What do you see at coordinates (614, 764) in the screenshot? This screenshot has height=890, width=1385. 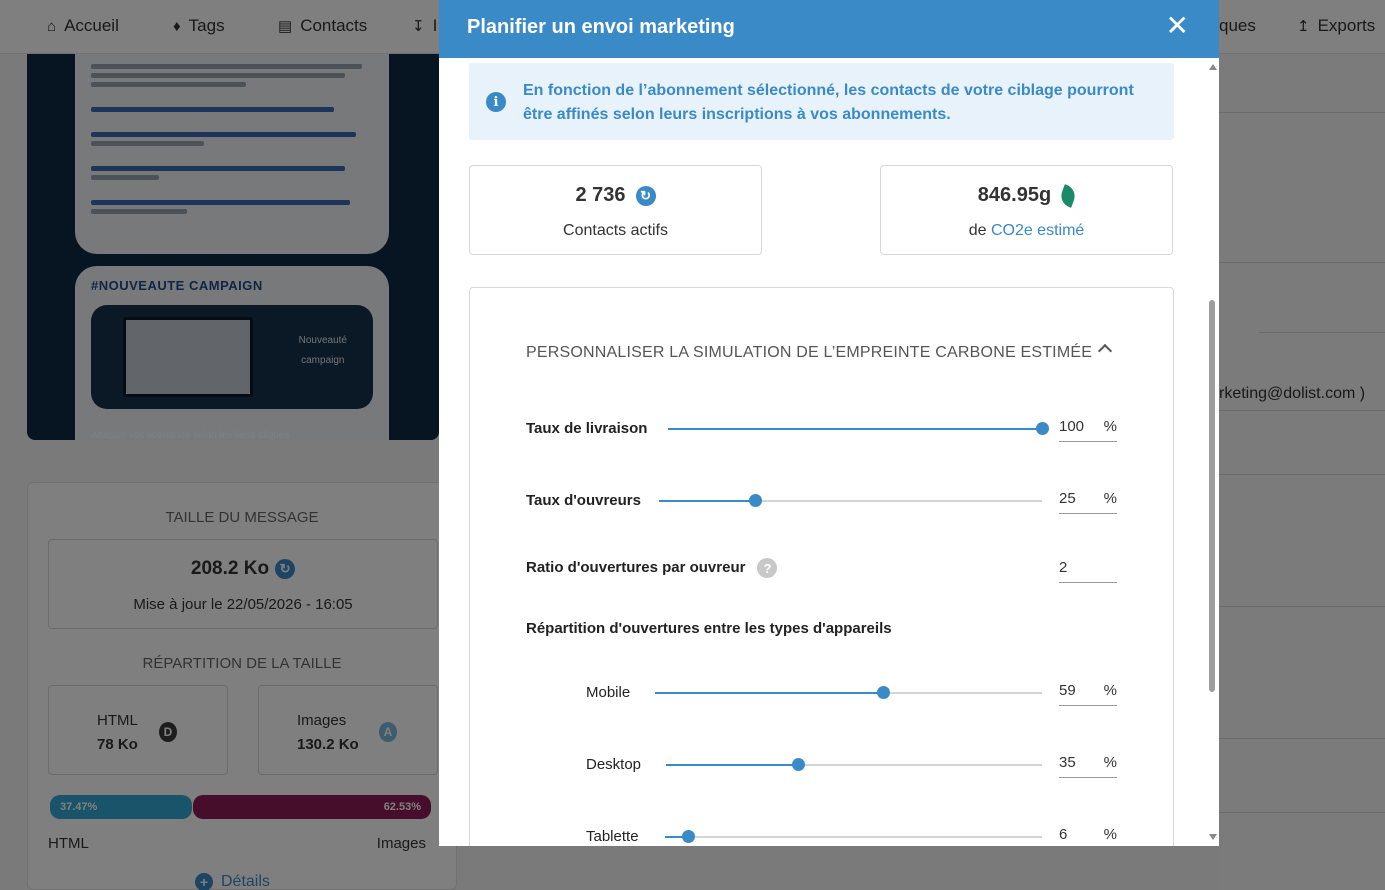 I see `desktop-label: Desktop` at bounding box center [614, 764].